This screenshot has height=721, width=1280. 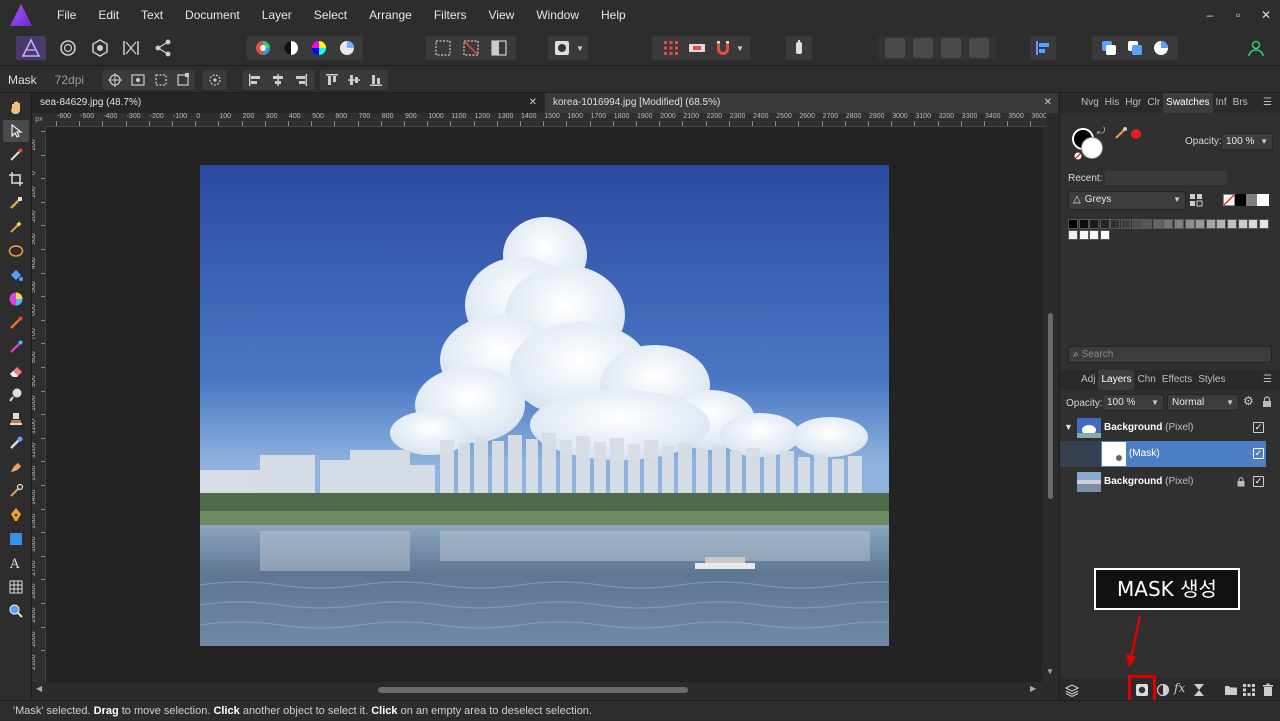 What do you see at coordinates (1229, 200) in the screenshot?
I see `none-swatch` at bounding box center [1229, 200].